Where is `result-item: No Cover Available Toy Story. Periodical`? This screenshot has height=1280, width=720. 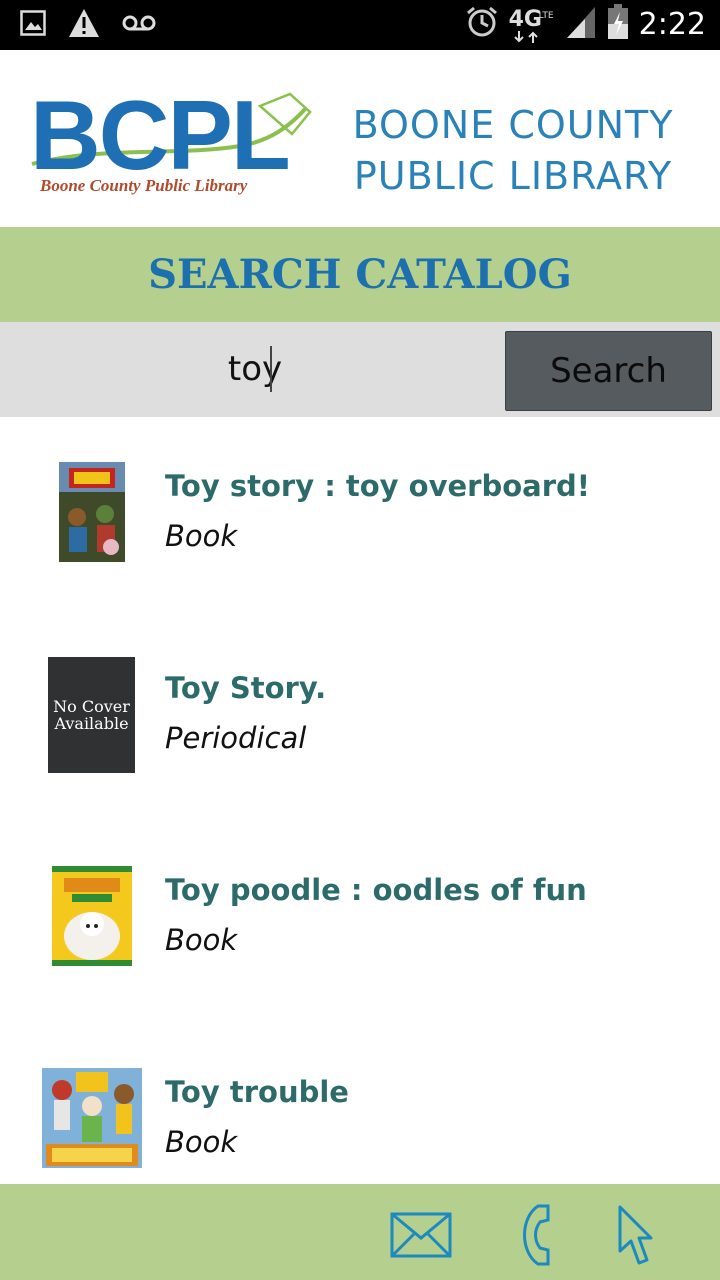 result-item: No Cover Available Toy Story. Periodical is located at coordinates (360, 724).